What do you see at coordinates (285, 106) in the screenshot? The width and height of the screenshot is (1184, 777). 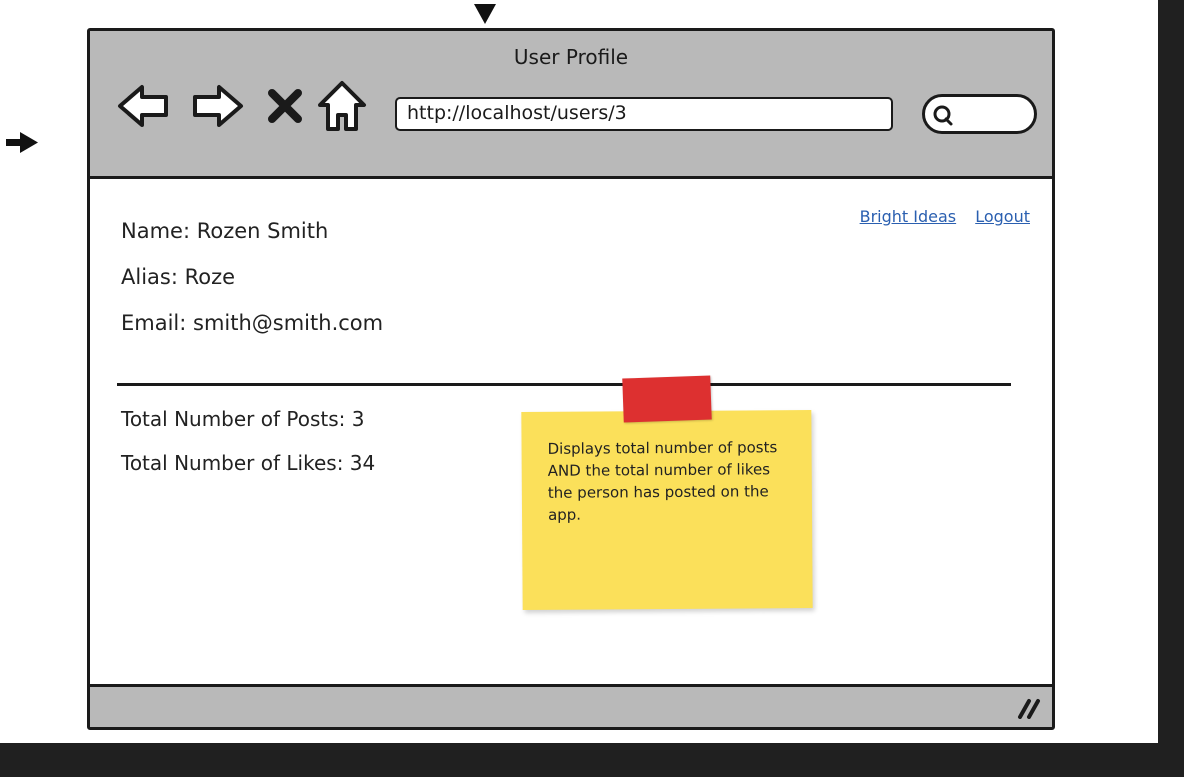 I see `close-icon` at bounding box center [285, 106].